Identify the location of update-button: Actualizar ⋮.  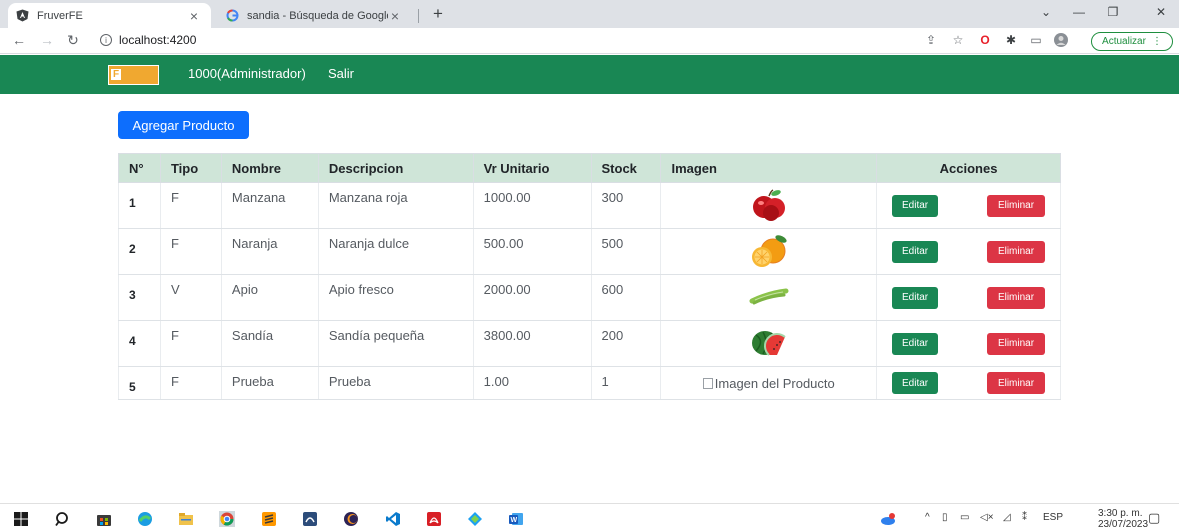
(1132, 41).